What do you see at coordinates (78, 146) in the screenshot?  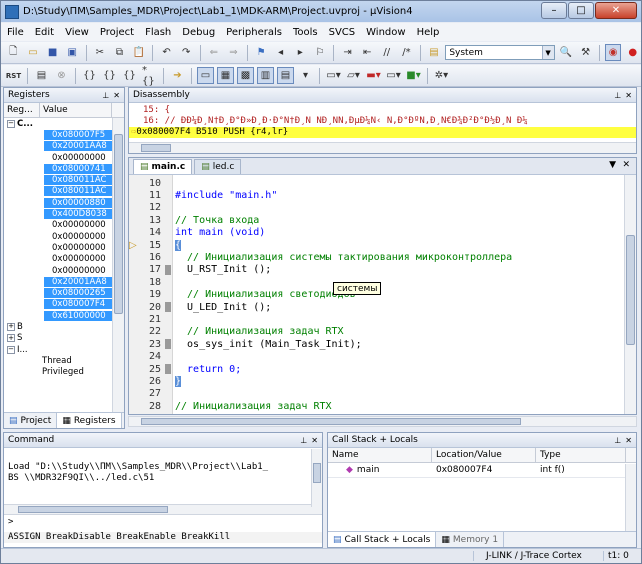 I see `register-value: 0x20001AA8` at bounding box center [78, 146].